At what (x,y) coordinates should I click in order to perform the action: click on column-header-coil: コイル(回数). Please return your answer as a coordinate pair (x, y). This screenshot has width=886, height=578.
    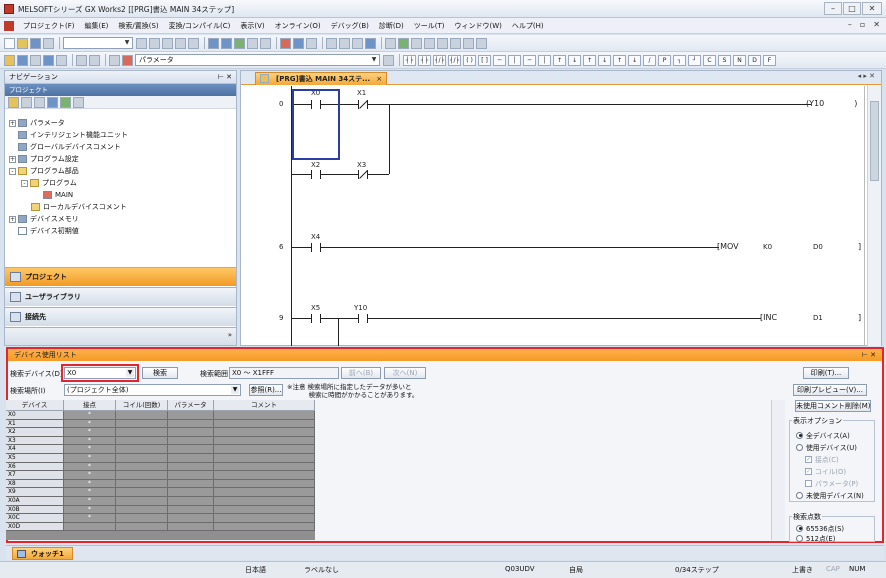
    Looking at the image, I should click on (142, 405).